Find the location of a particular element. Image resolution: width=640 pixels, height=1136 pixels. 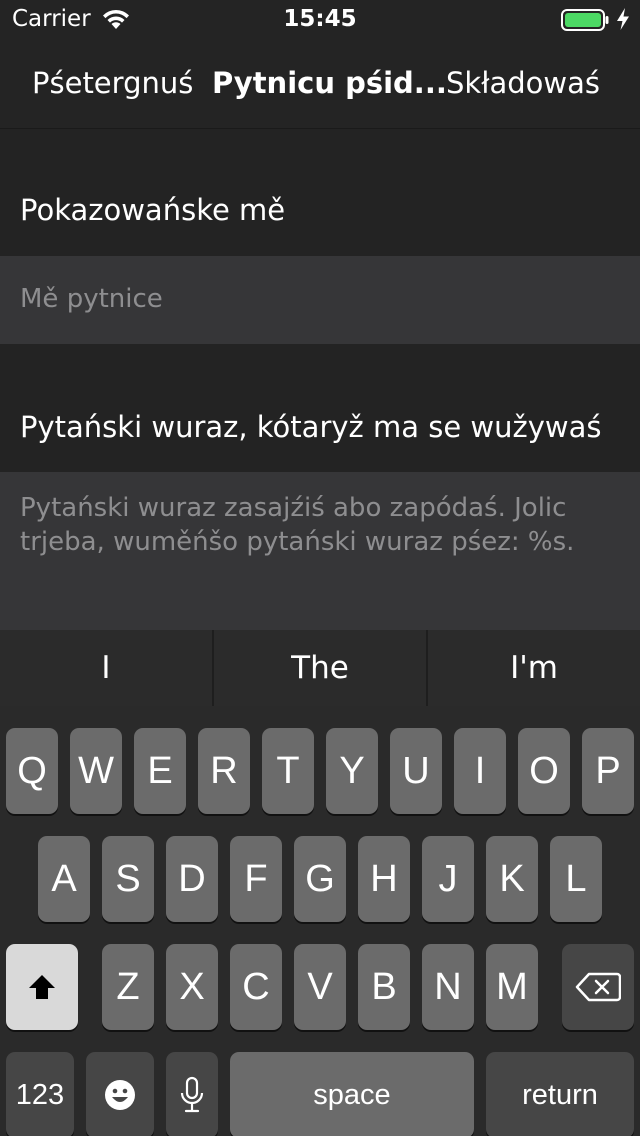

name-section-label: Pokazowańske mě is located at coordinates (153, 210).